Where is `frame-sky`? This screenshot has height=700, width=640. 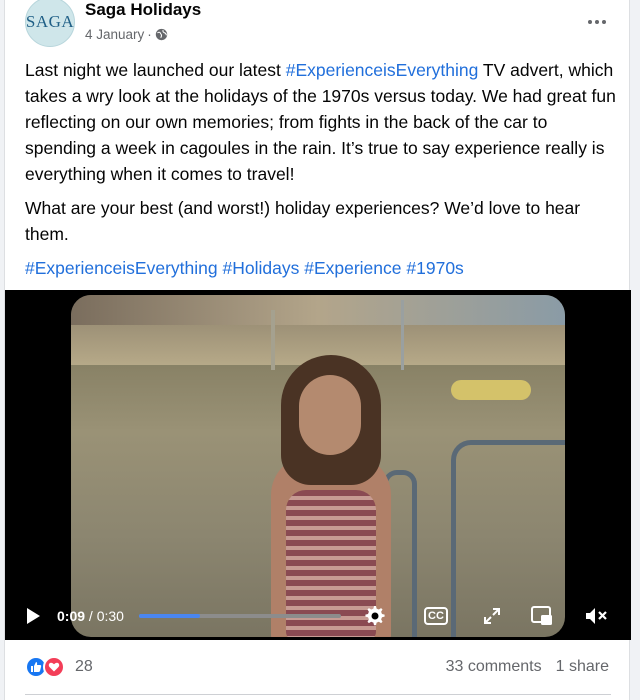
frame-sky is located at coordinates (318, 310).